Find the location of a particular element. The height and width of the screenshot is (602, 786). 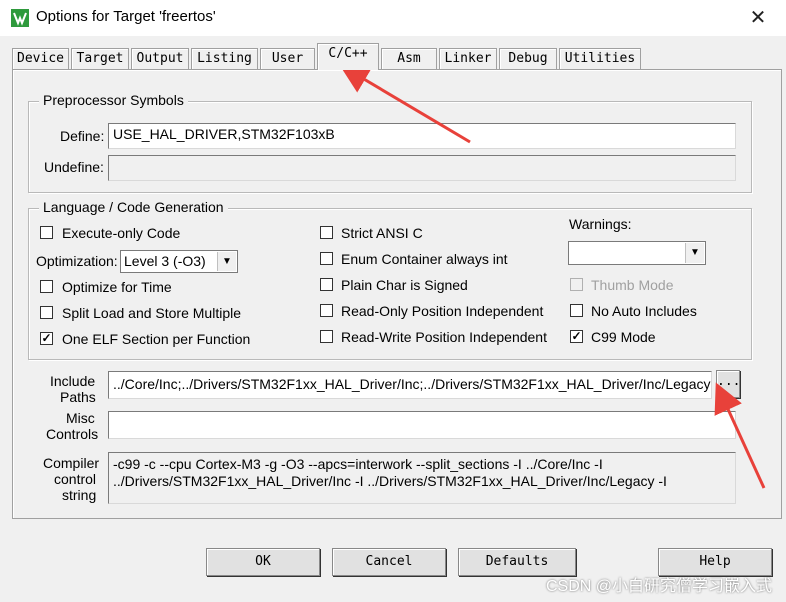

tab-cc: C/C++ is located at coordinates (348, 56).